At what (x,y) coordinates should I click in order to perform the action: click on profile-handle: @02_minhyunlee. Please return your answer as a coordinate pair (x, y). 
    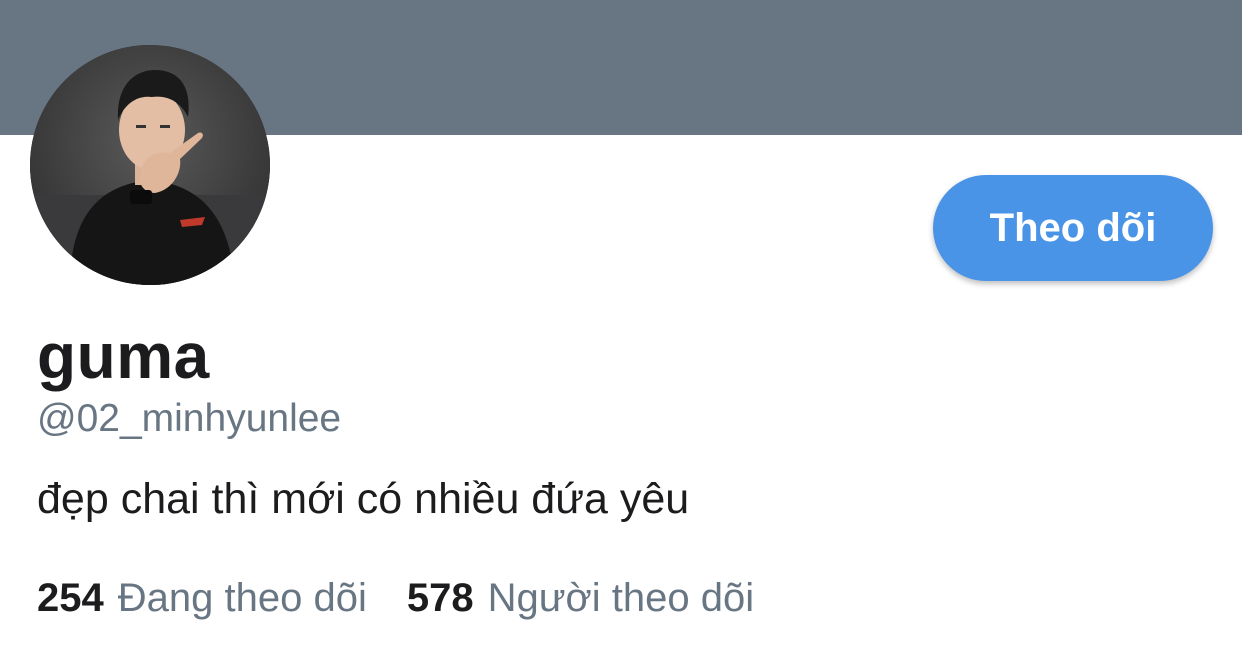
    Looking at the image, I should click on (189, 418).